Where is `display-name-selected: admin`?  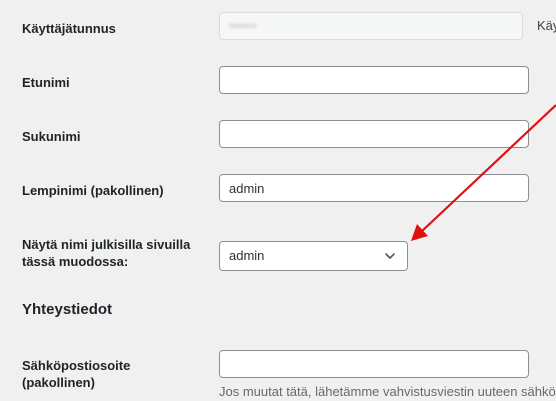
display-name-selected: admin is located at coordinates (247, 255).